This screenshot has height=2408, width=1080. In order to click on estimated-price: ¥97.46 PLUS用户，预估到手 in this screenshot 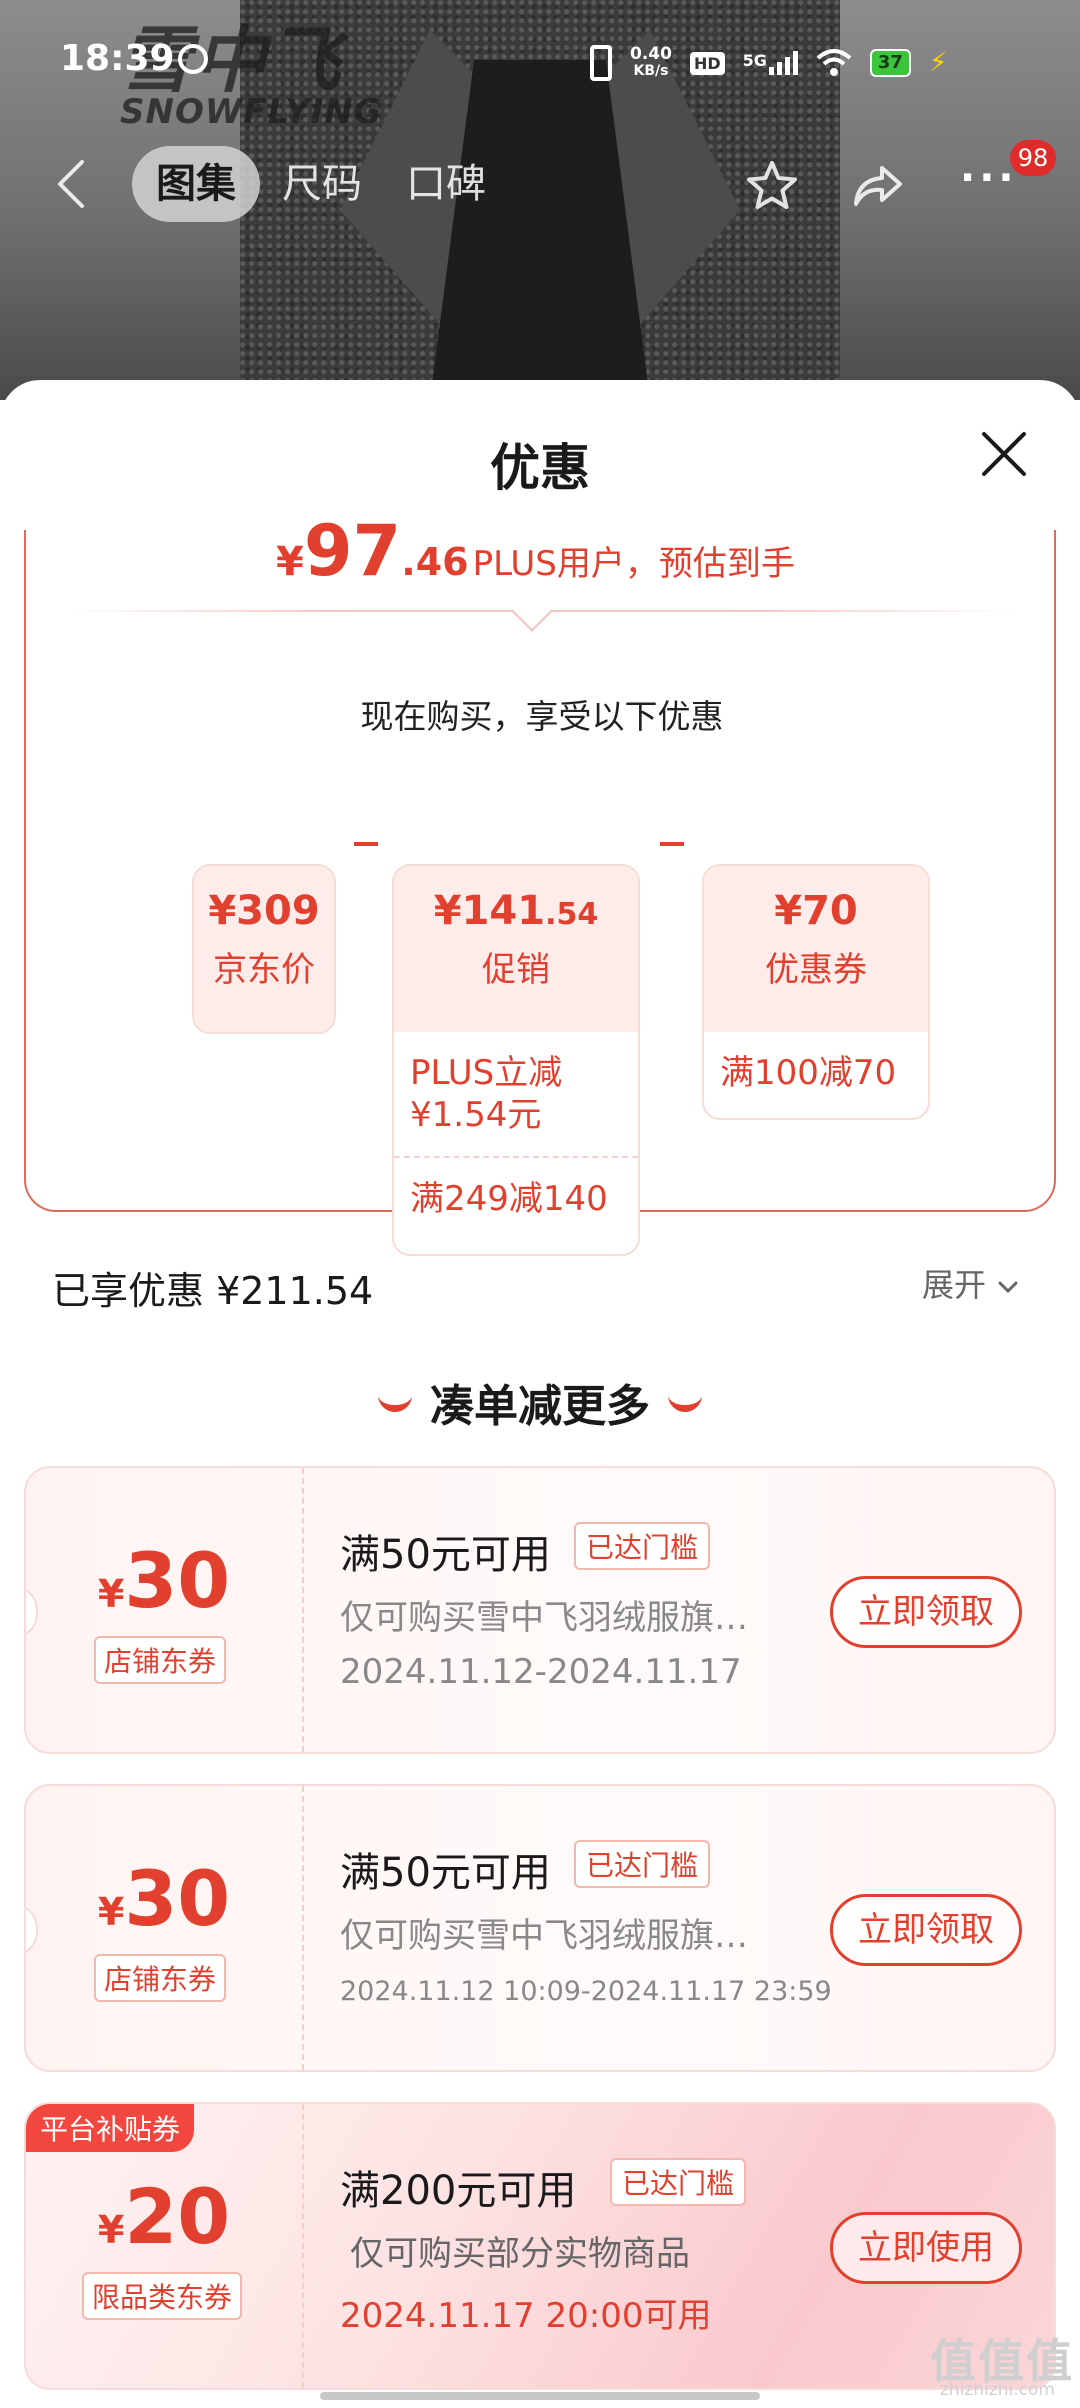, I will do `click(535, 551)`.